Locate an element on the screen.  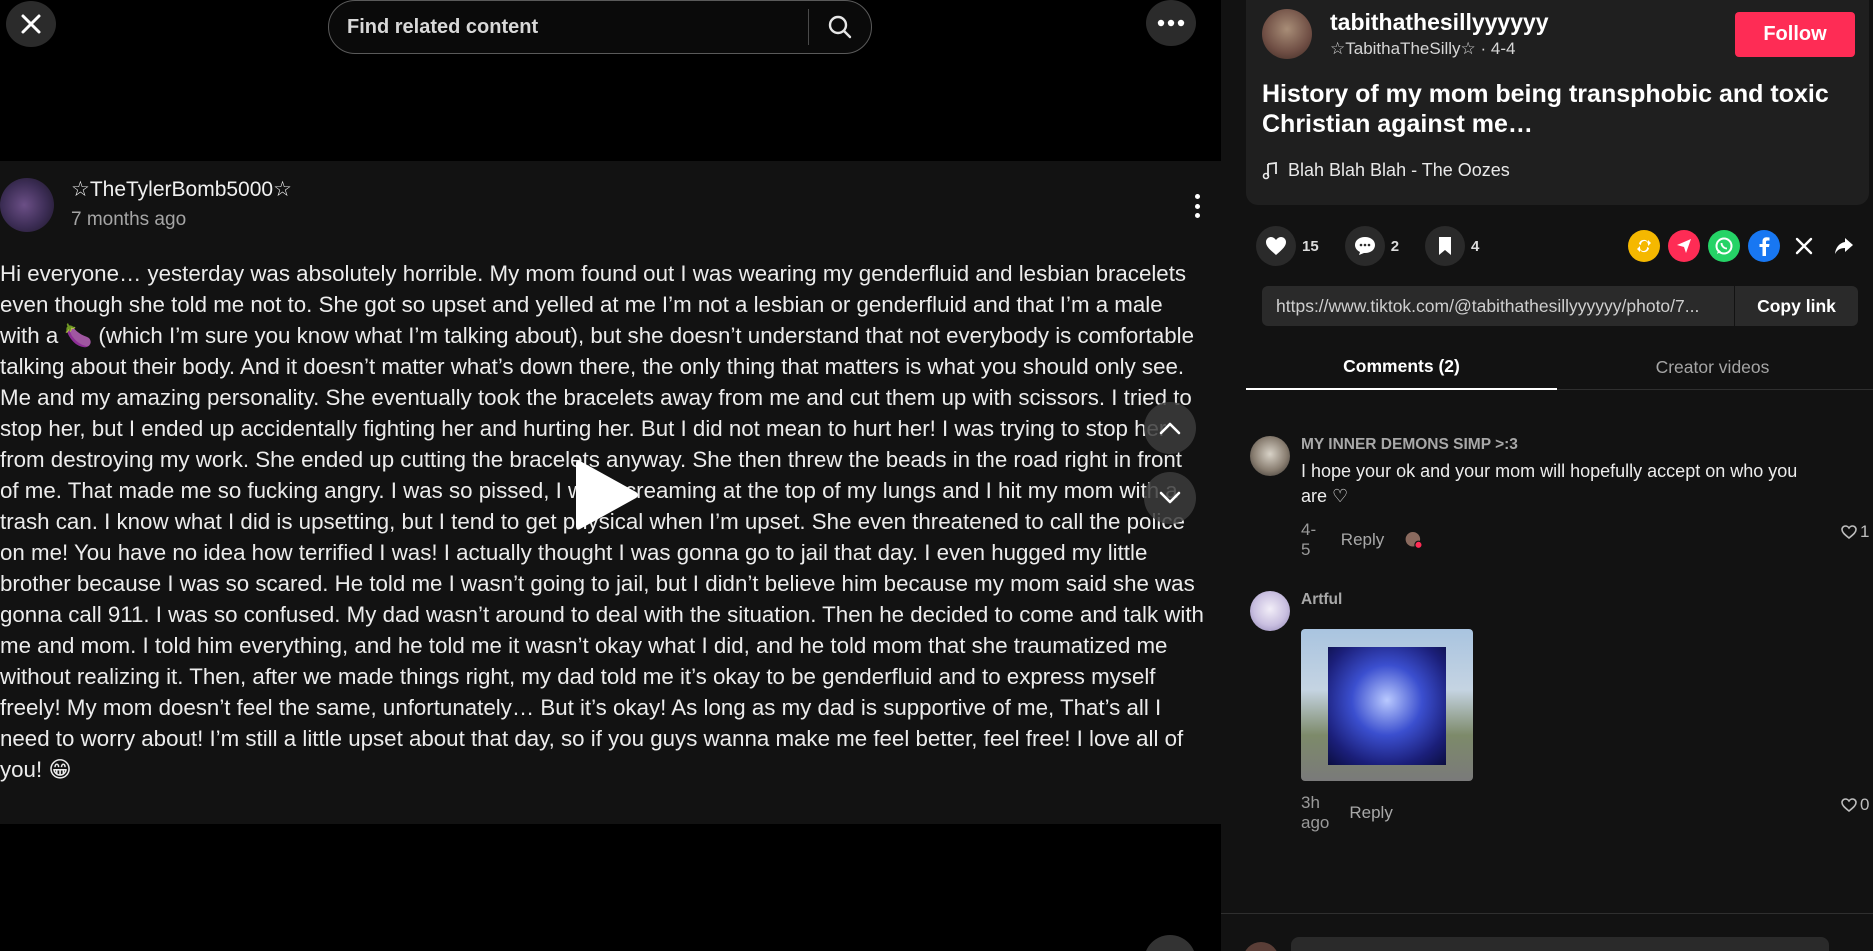
heart-icon is located at coordinates (1276, 246).